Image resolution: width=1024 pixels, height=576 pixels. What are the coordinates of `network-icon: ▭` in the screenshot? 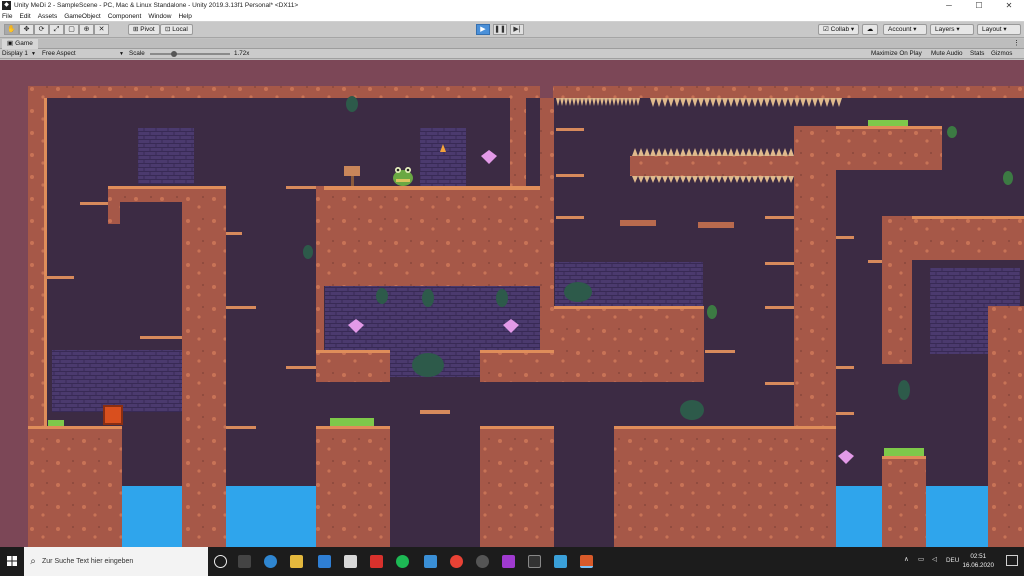 It's located at (921, 566).